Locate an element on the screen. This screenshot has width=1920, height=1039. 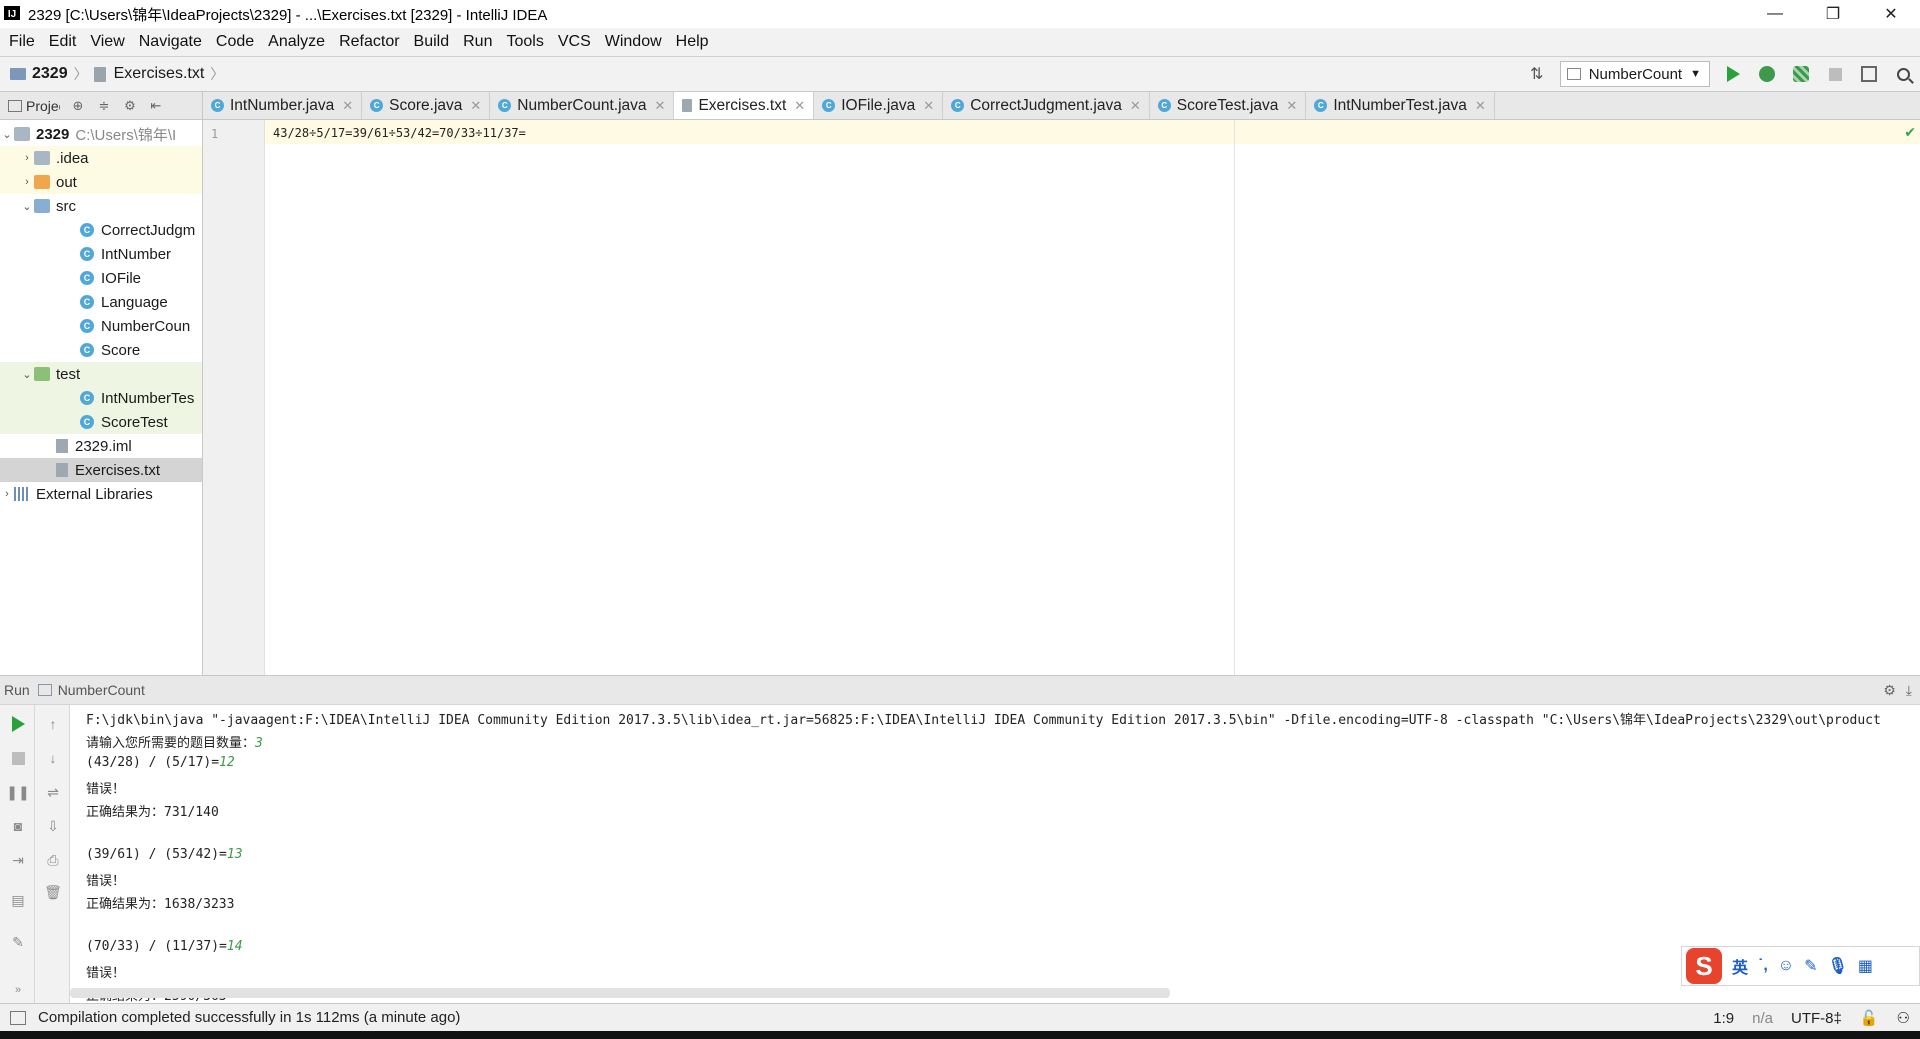
search-everywhere-button is located at coordinates (1903, 74).